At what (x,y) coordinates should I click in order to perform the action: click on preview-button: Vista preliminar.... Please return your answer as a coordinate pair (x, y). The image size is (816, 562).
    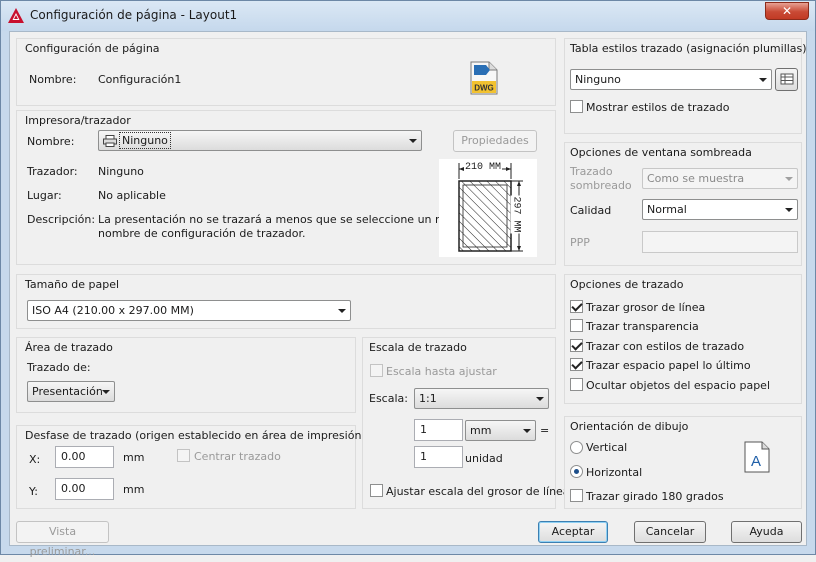
    Looking at the image, I should click on (62, 539).